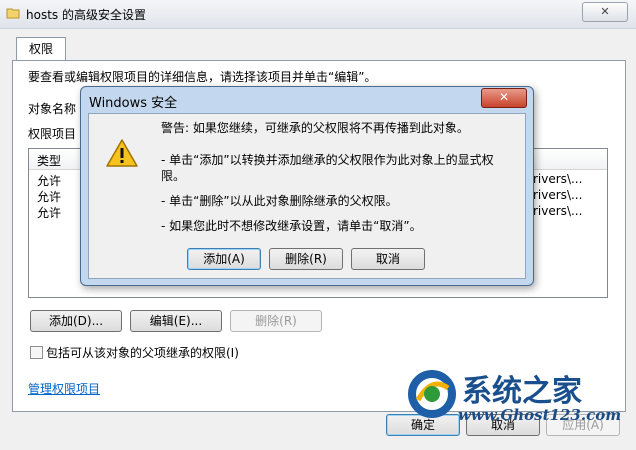  Describe the element at coordinates (388, 259) in the screenshot. I see `dialog-cancel-button: 取消` at that location.